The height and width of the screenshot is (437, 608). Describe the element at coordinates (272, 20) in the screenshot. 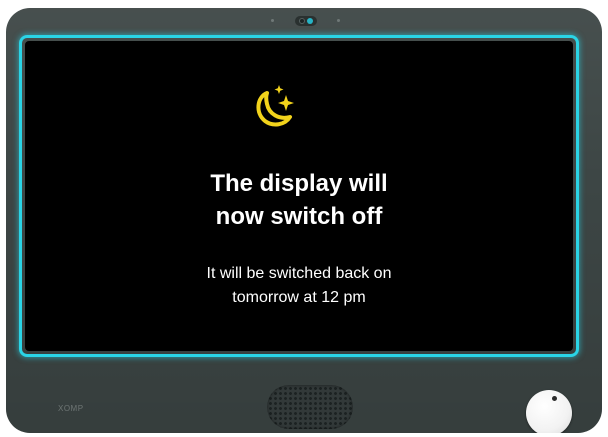

I see `sensor-dot-left` at that location.